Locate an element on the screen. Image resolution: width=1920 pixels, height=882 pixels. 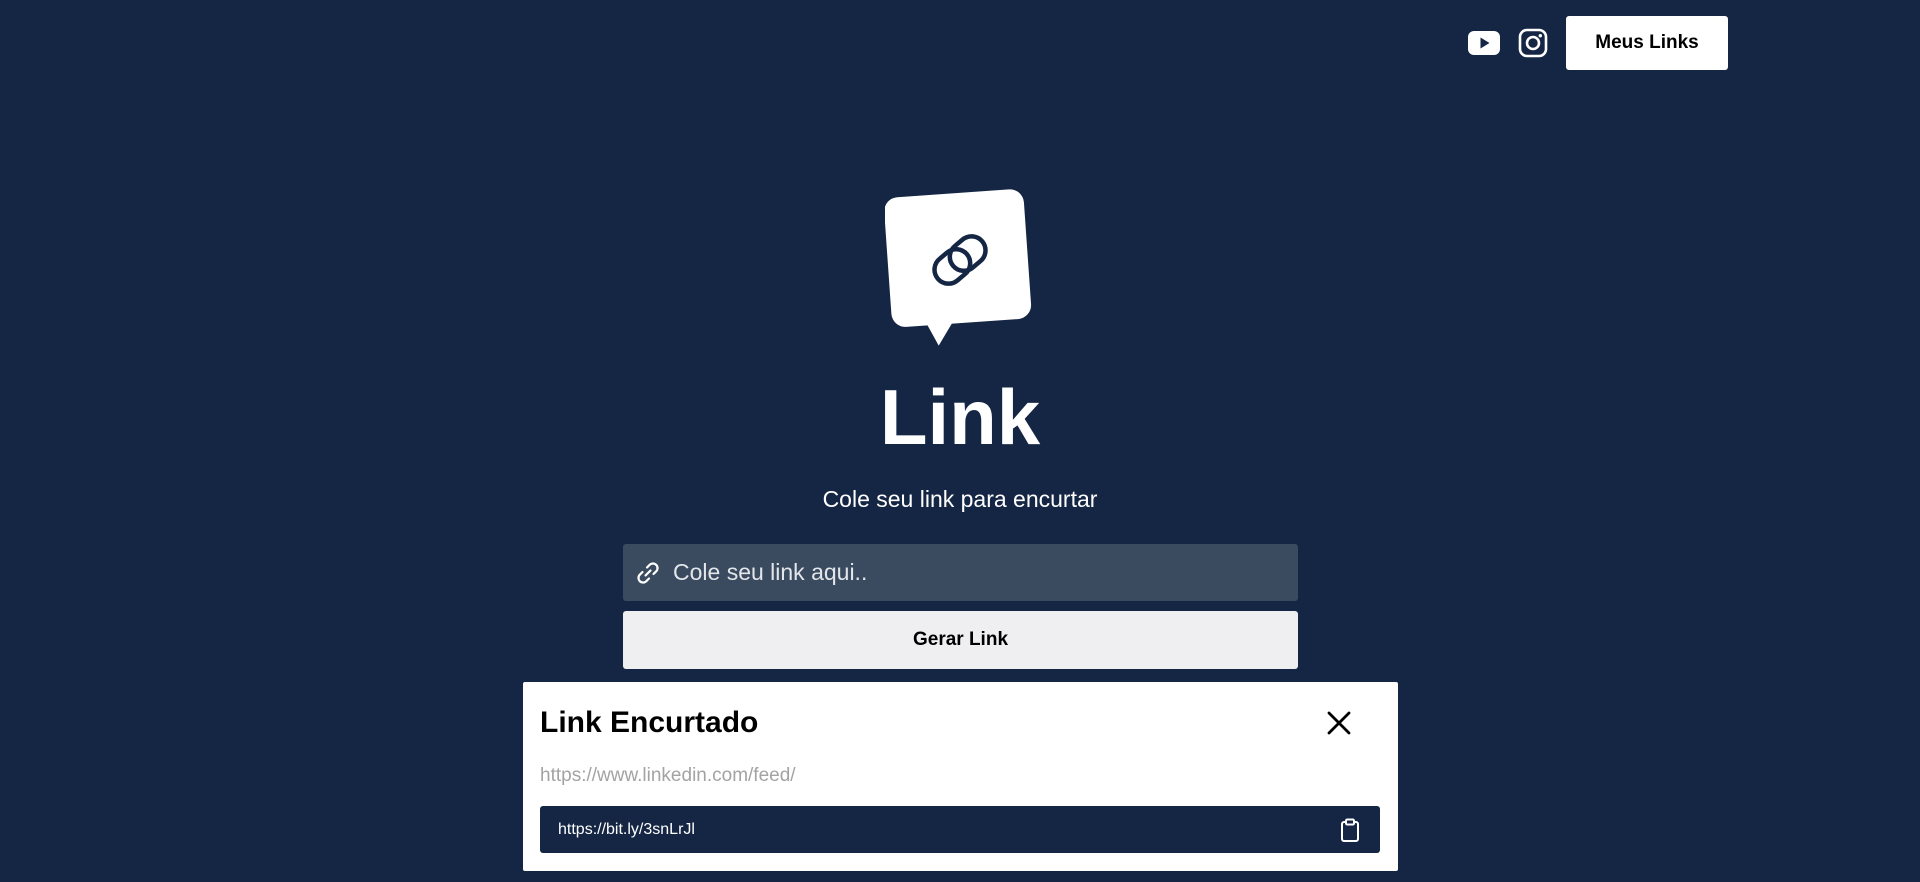
header-actions: Meus Links is located at coordinates (1598, 43).